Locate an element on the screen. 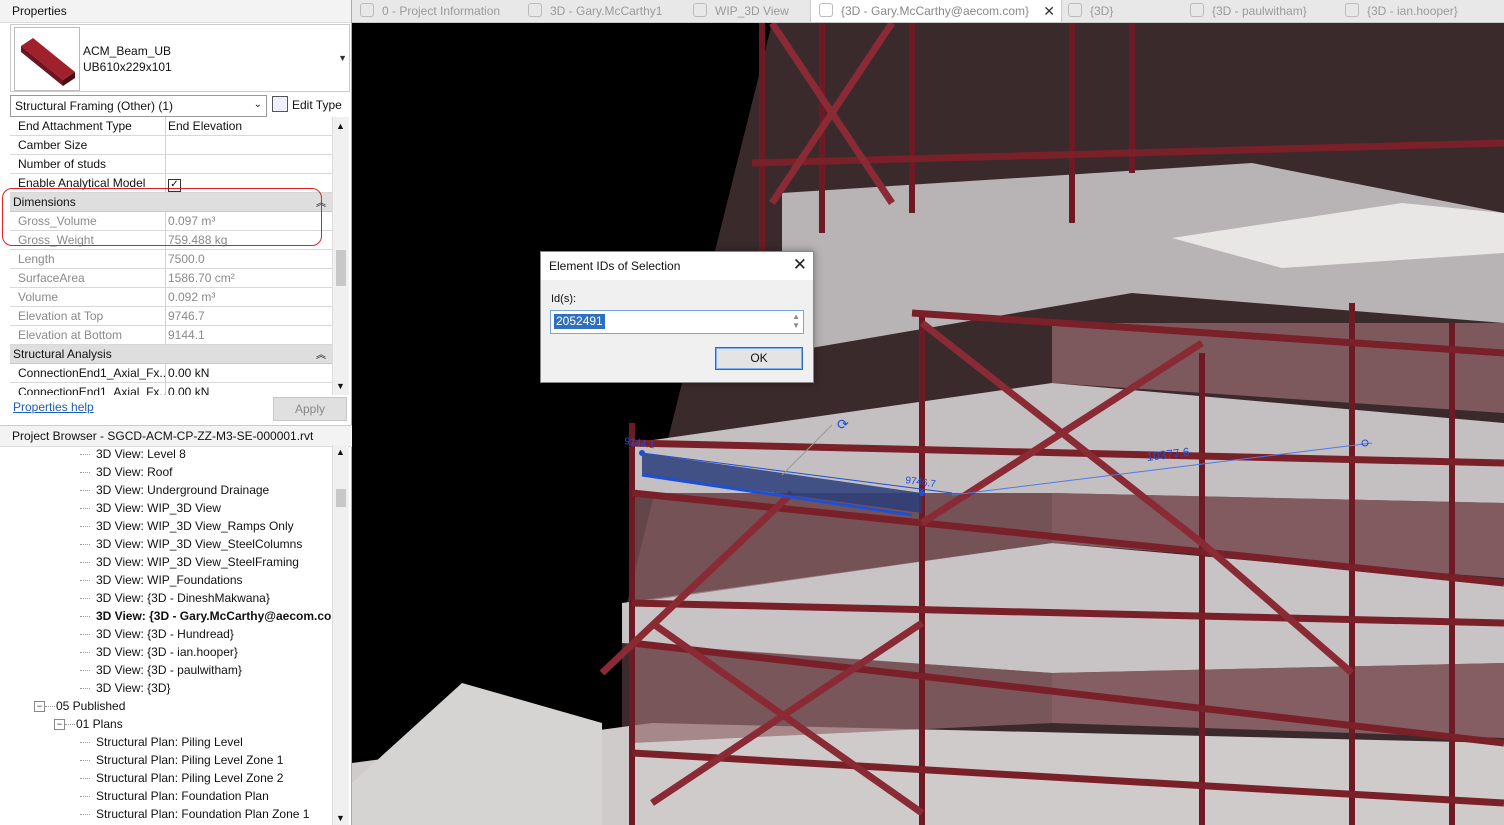  view-tab: 0 - Project Information is located at coordinates (432, 11).